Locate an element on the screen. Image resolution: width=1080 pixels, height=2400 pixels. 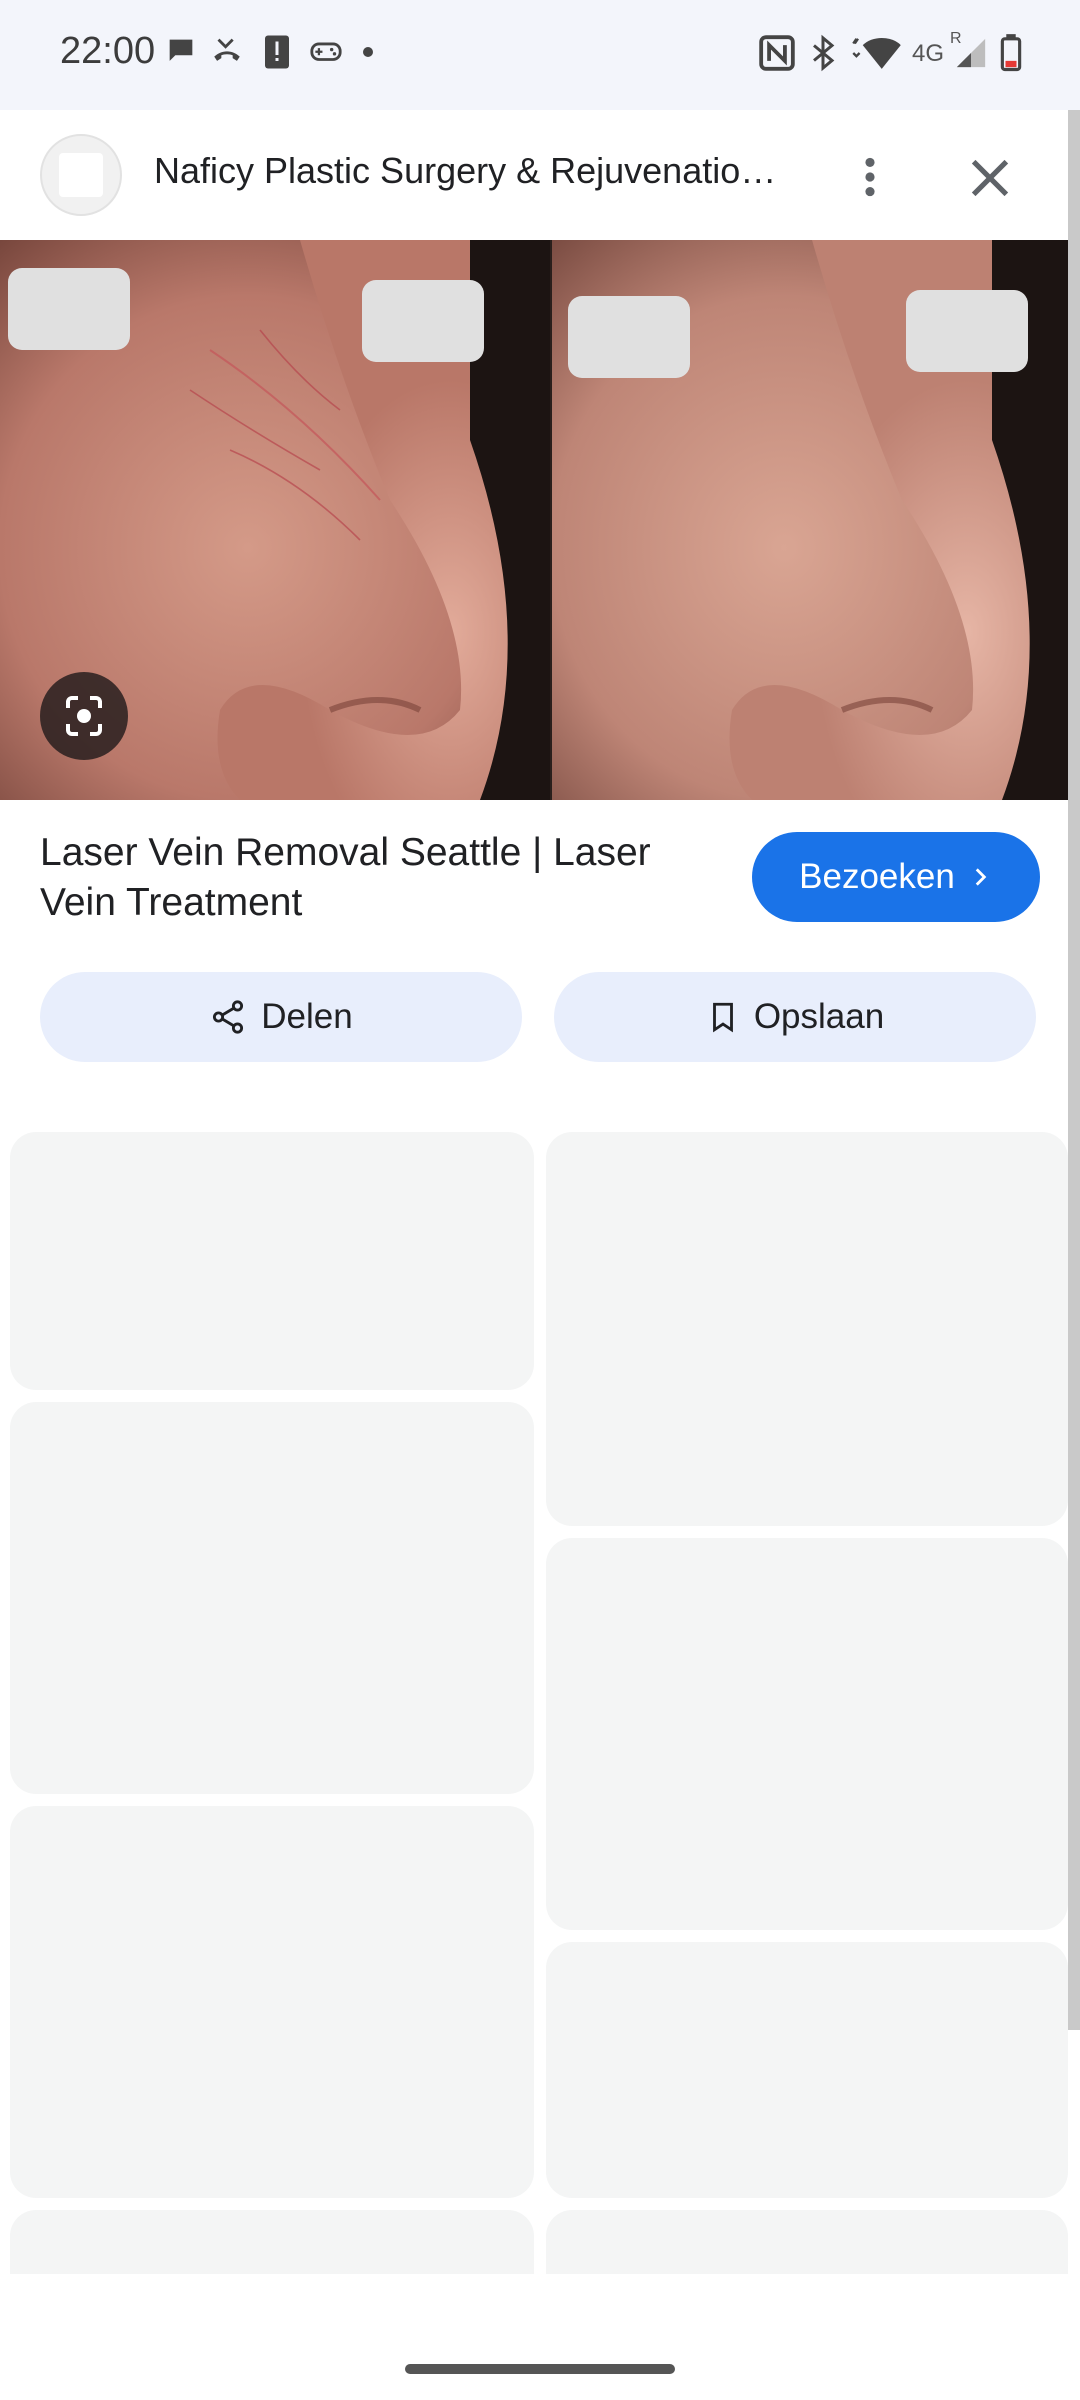
status-time: 22:00 is located at coordinates (108, 51).